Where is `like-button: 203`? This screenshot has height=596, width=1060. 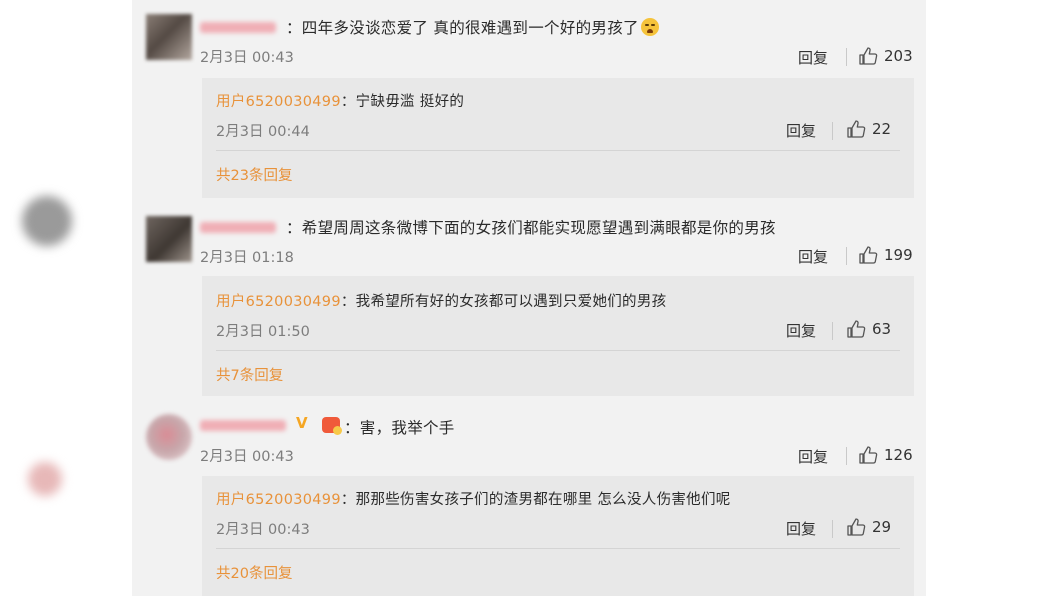 like-button: 203 is located at coordinates (885, 56).